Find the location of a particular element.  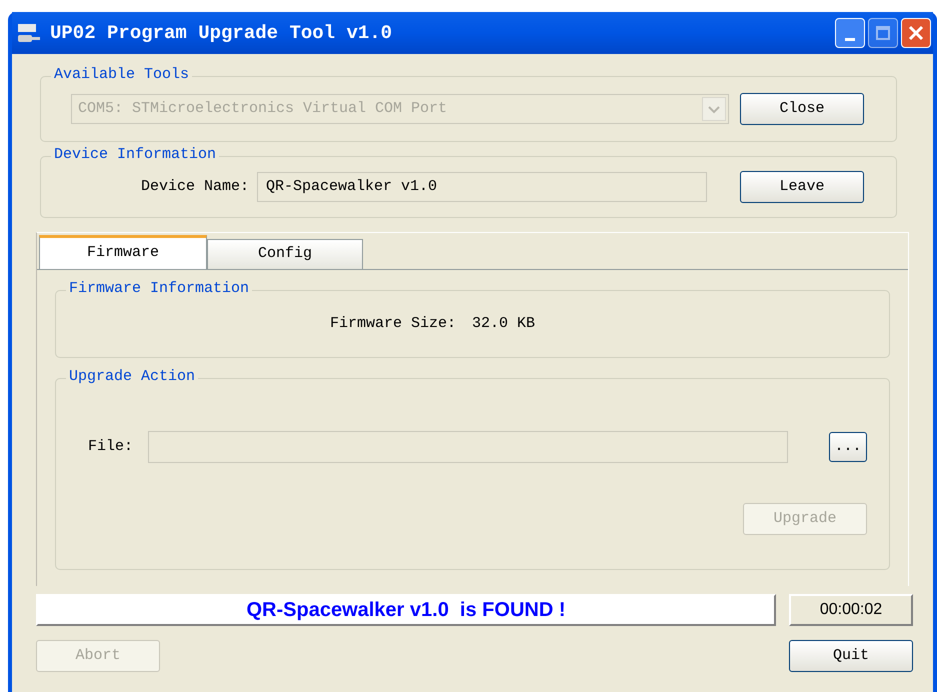

firmware-size-label: Firmware Size: is located at coordinates (393, 324).